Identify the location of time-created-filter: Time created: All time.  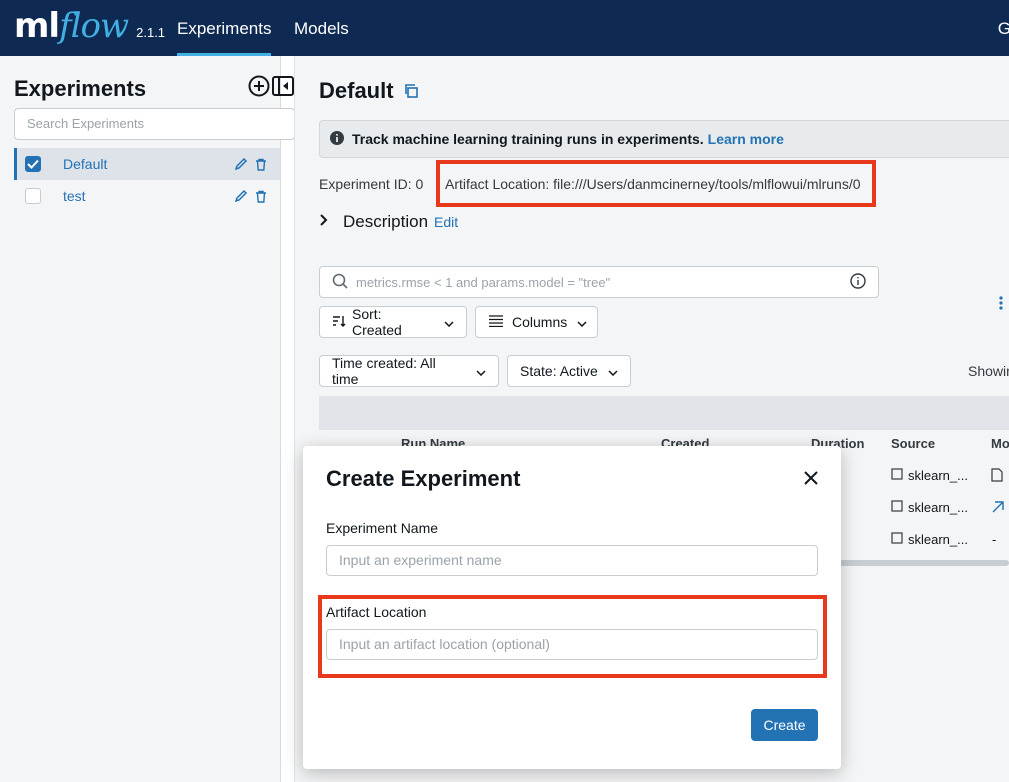
(409, 371).